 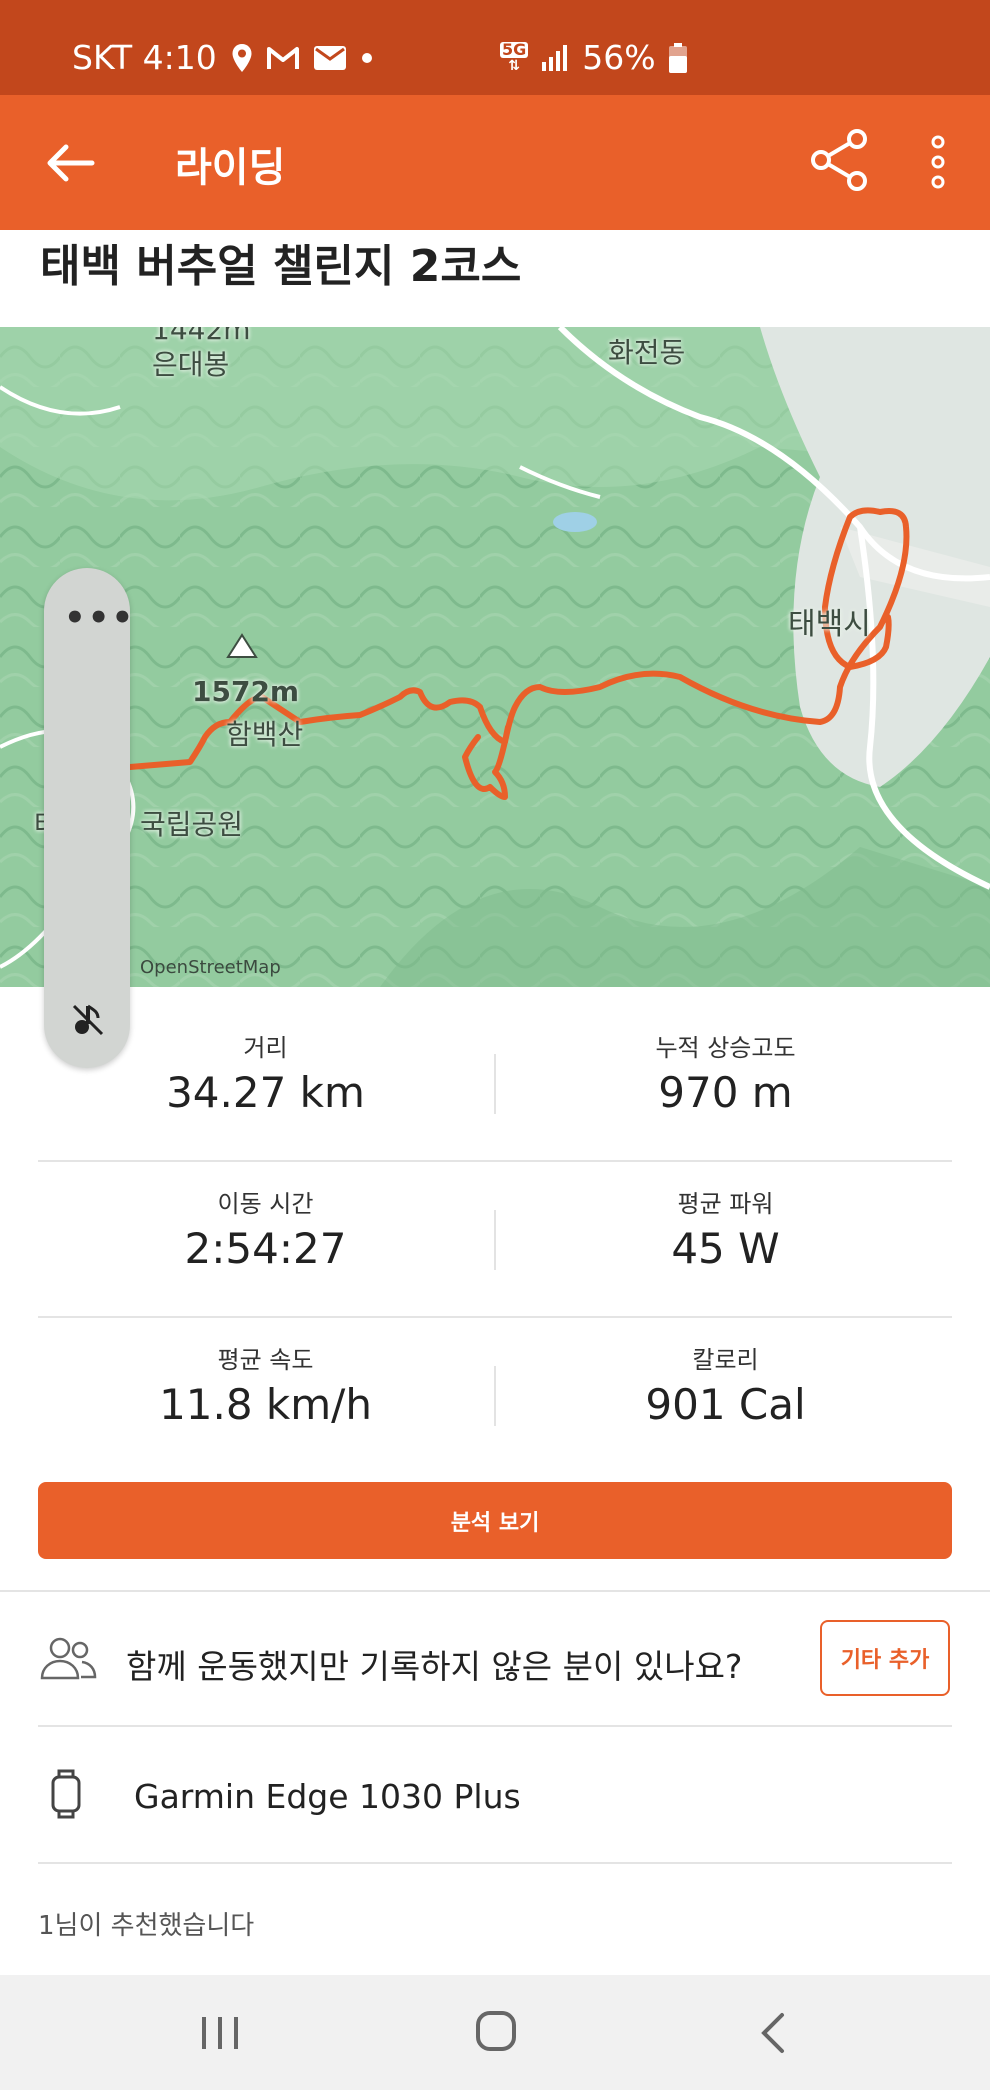 What do you see at coordinates (265, 1092) in the screenshot?
I see `stat-value-distance: 34.27 km` at bounding box center [265, 1092].